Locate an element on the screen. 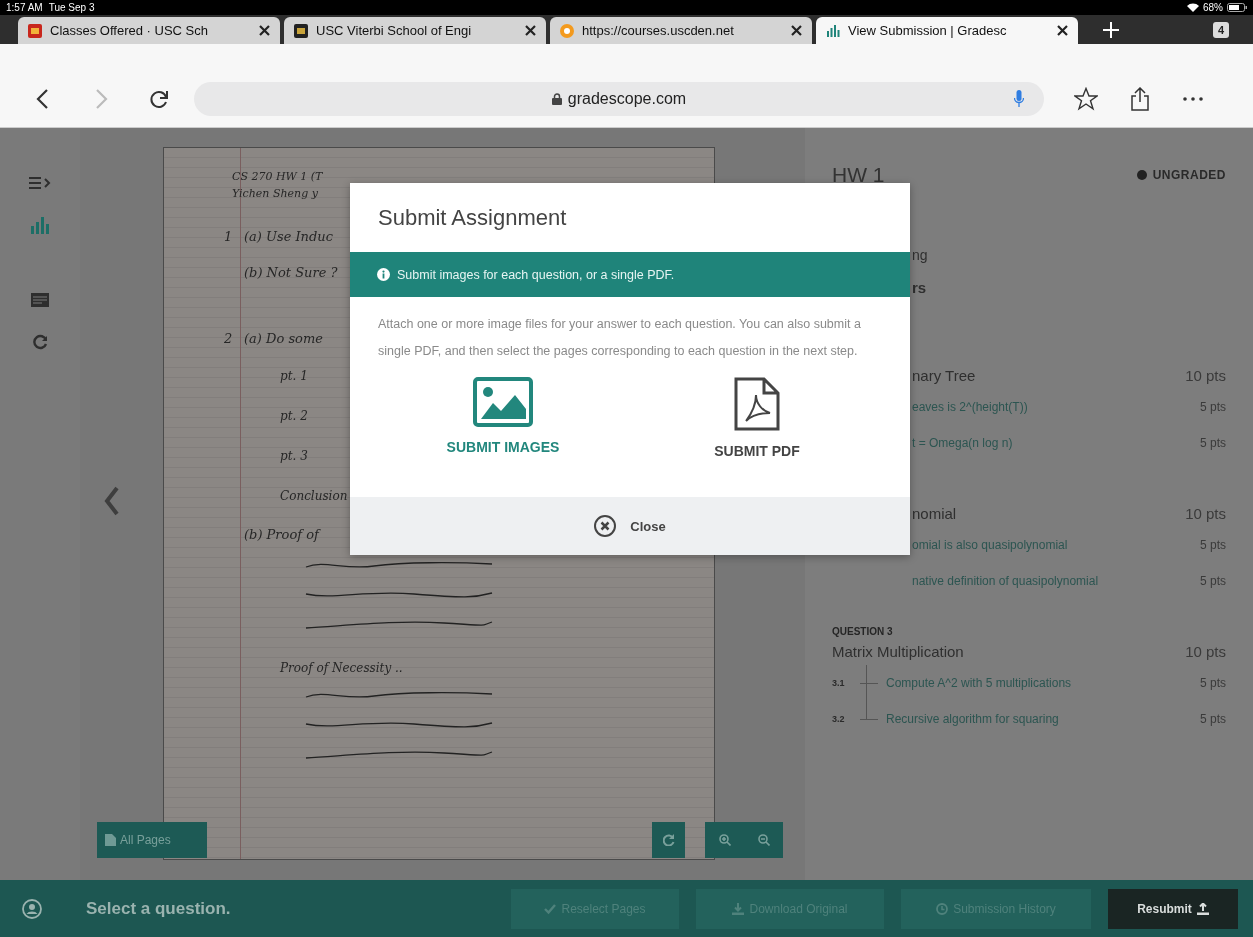 The height and width of the screenshot is (937, 1253). question-title: nary Tree is located at coordinates (944, 375).